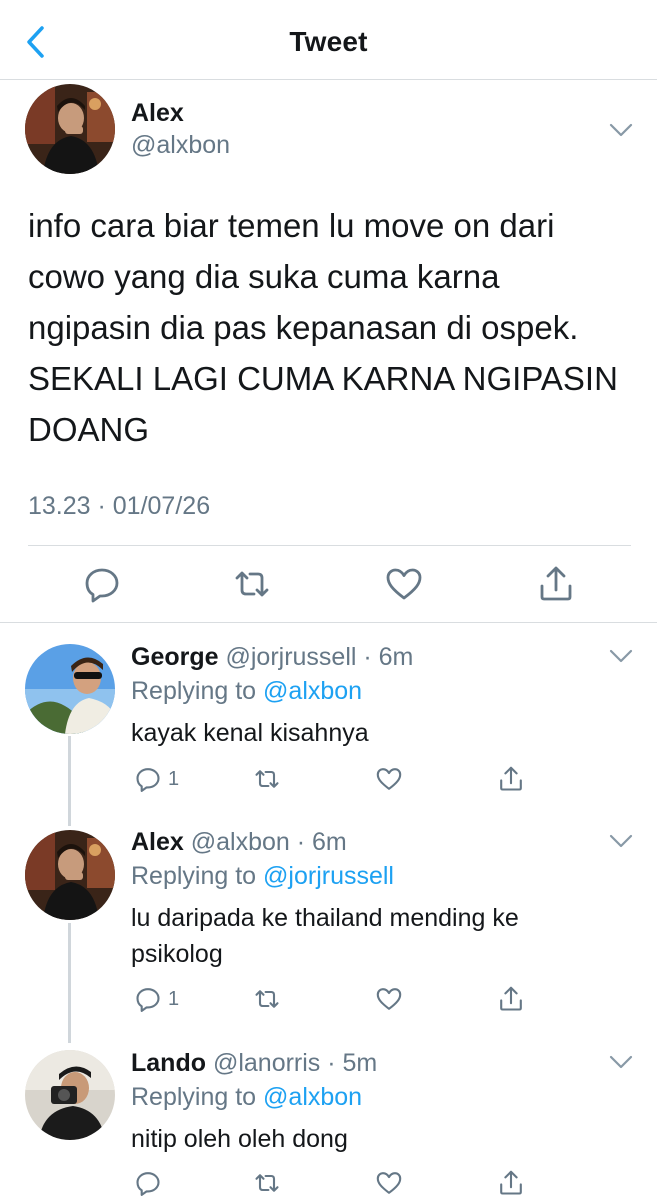 This screenshot has width=657, height=1200. What do you see at coordinates (157, 842) in the screenshot?
I see `reply-author-name: Alex` at bounding box center [157, 842].